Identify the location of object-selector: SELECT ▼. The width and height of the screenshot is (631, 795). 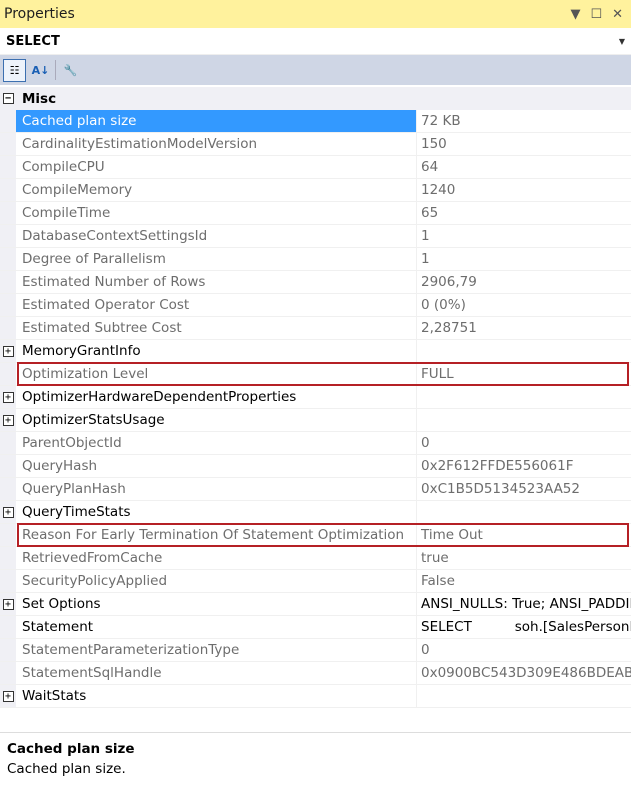
(315, 41).